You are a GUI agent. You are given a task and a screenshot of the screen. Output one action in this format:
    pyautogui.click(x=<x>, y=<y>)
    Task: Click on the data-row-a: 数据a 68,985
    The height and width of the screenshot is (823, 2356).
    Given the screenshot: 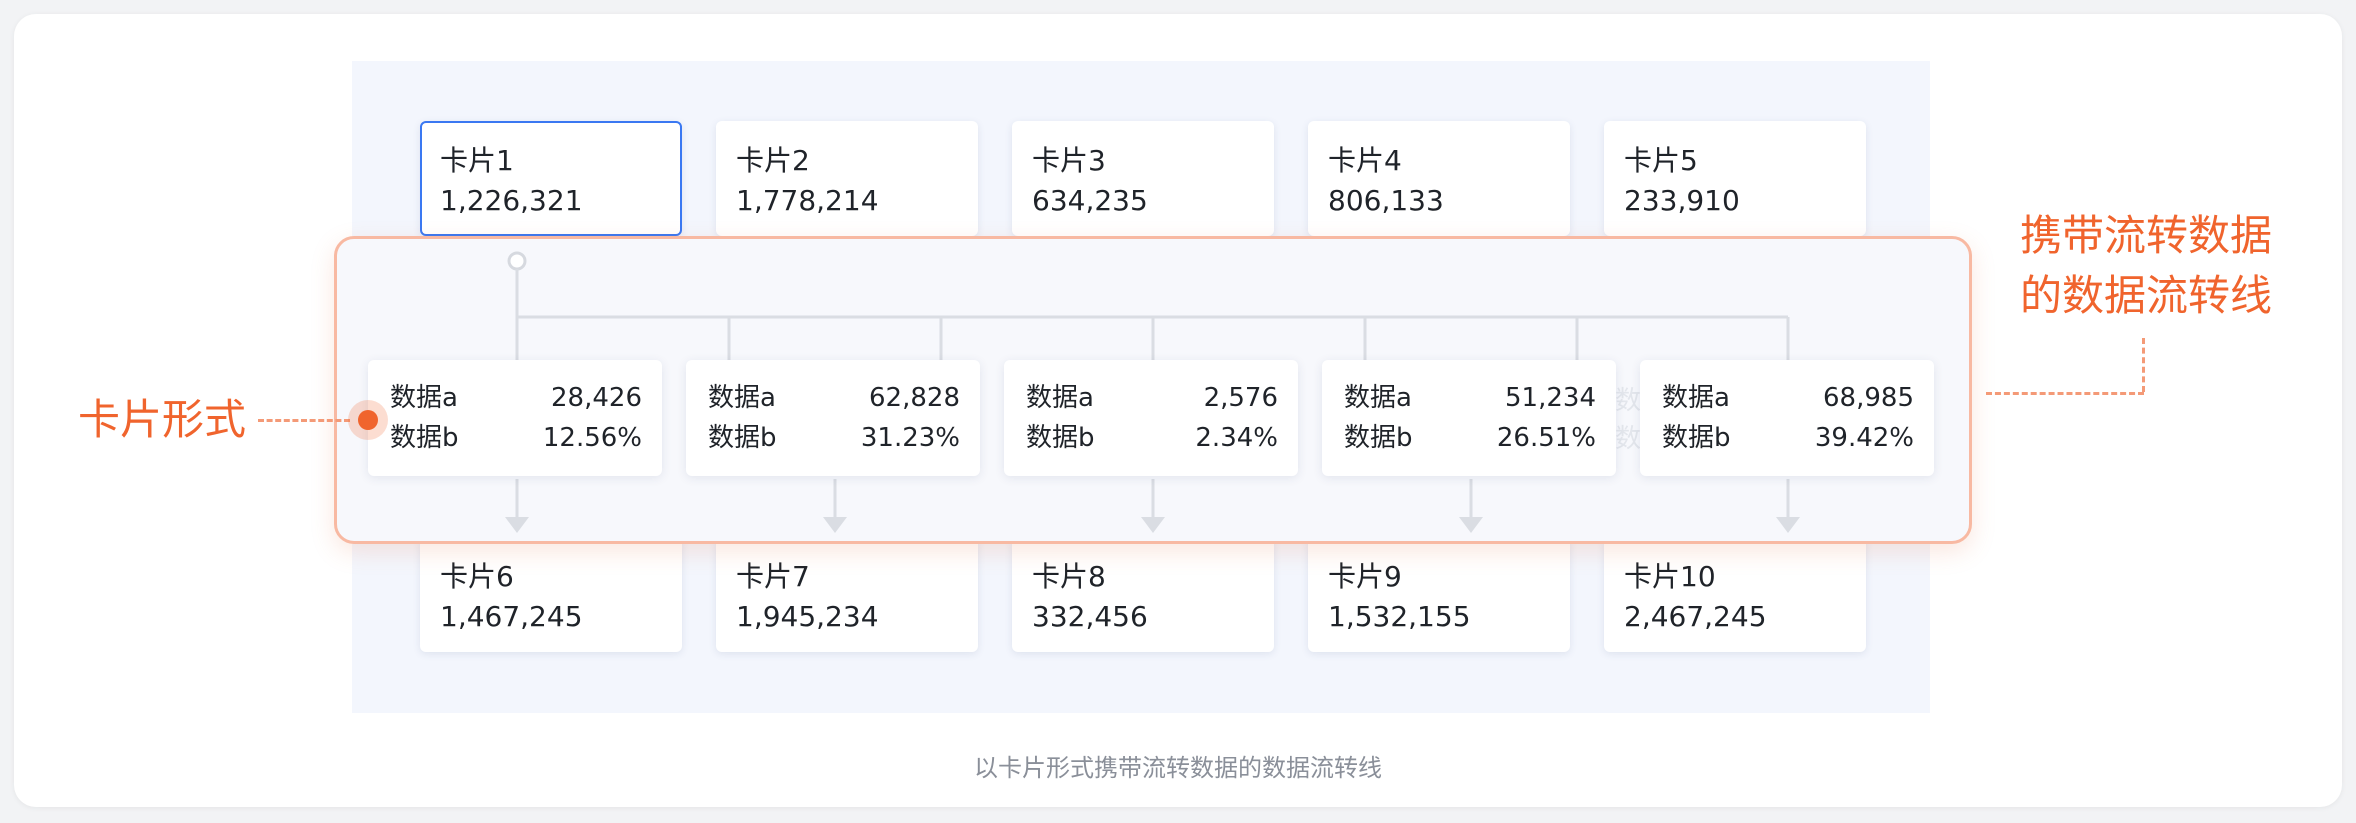 What is the action you would take?
    pyautogui.click(x=1788, y=398)
    